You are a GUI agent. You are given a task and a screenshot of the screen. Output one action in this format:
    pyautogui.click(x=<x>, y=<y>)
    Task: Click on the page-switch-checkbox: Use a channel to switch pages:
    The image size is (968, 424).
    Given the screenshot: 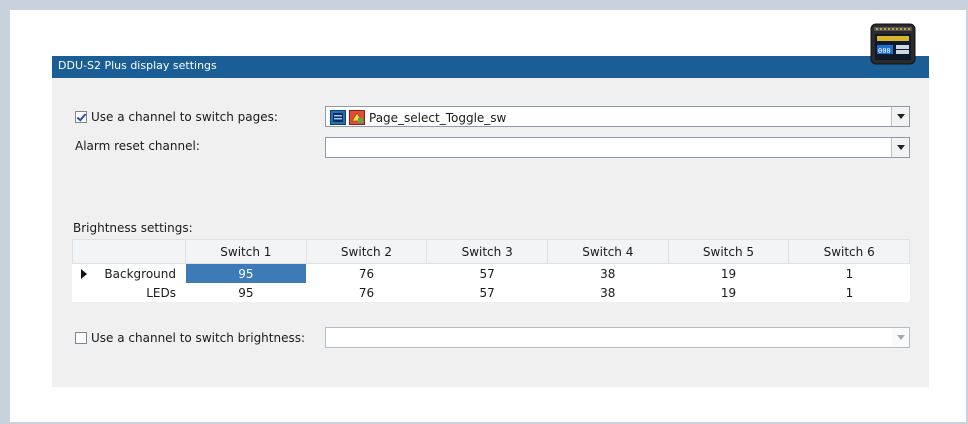 What is the action you would take?
    pyautogui.click(x=176, y=117)
    